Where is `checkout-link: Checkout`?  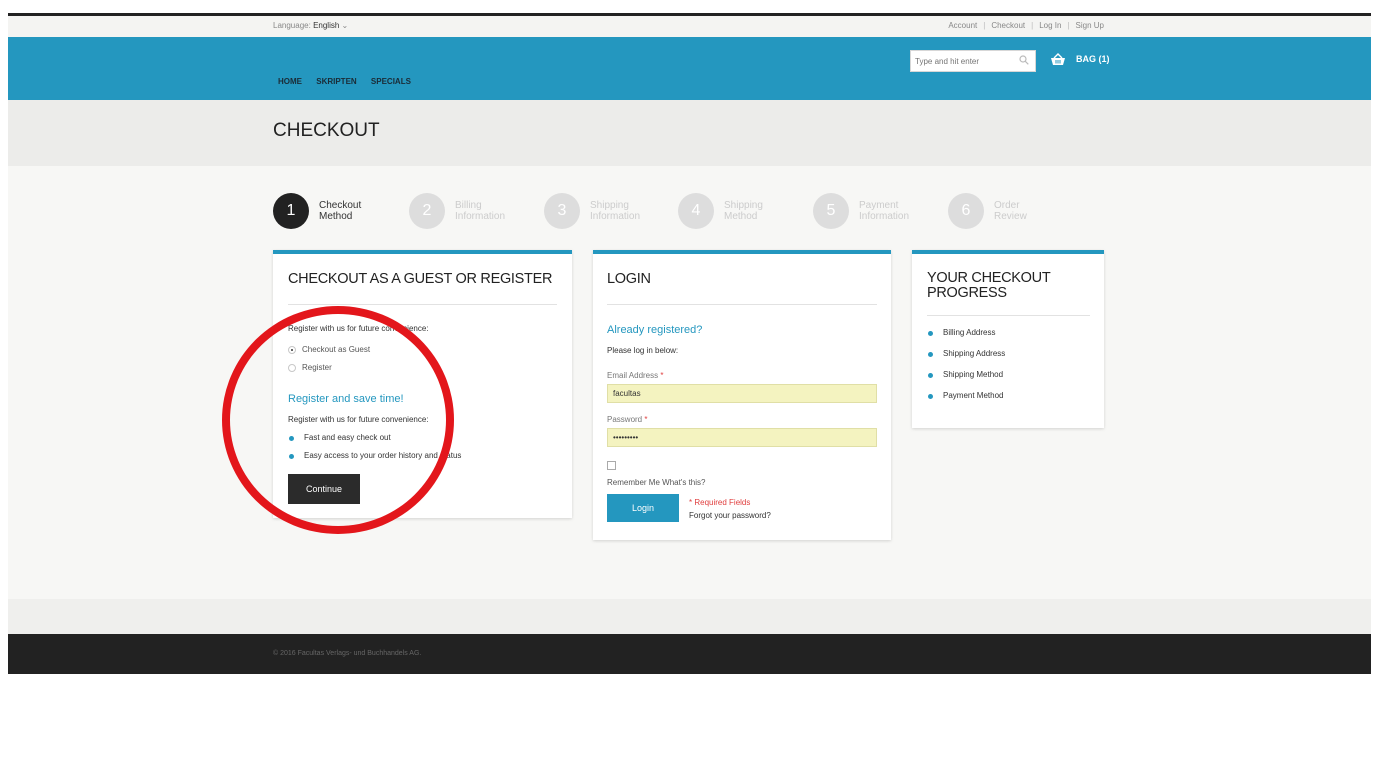 checkout-link: Checkout is located at coordinates (1008, 25).